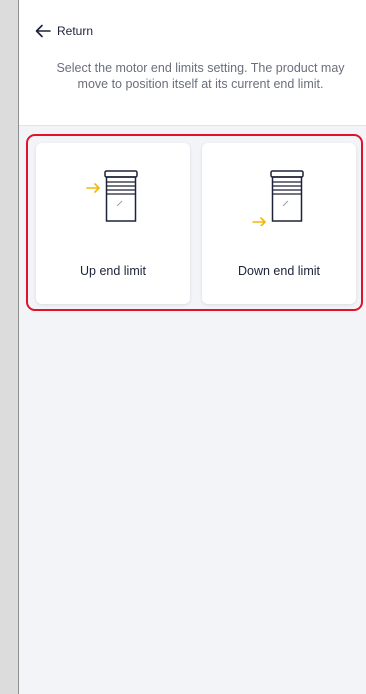 The image size is (366, 694). Describe the element at coordinates (43, 31) in the screenshot. I see `back-arrow-icon` at that location.